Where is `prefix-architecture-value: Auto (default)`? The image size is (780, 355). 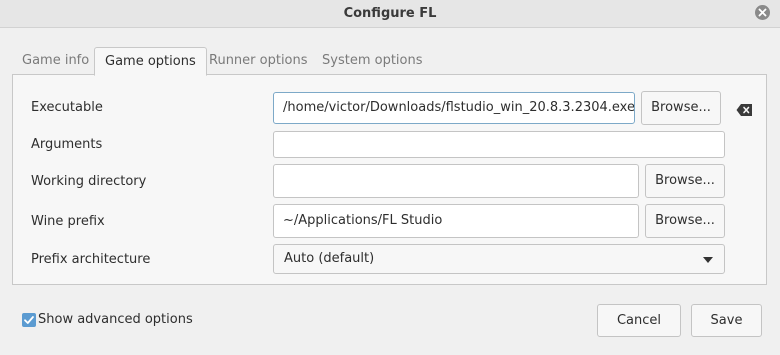 prefix-architecture-value: Auto (default) is located at coordinates (329, 258).